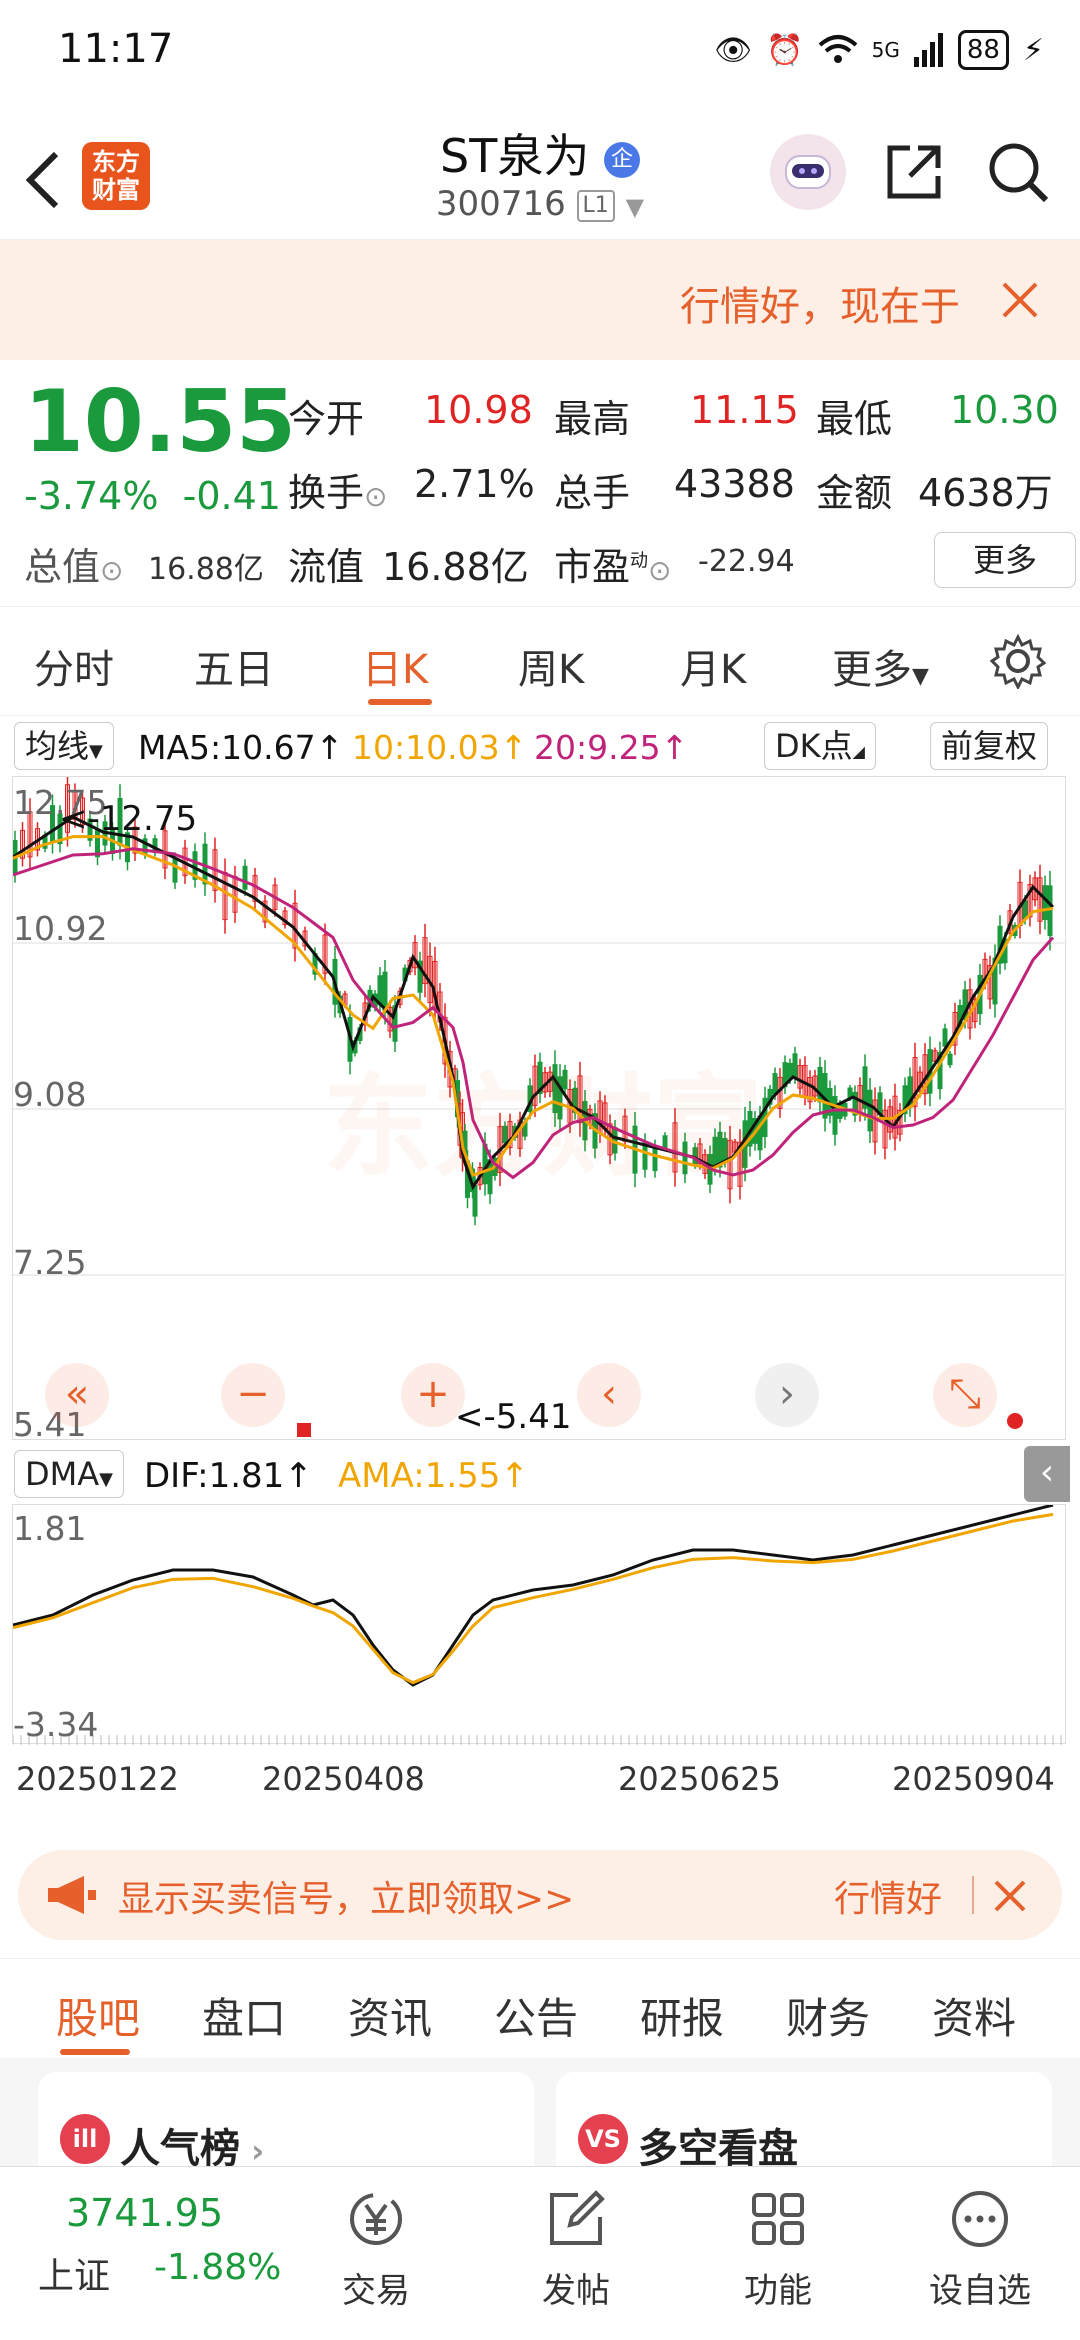 This screenshot has height=2340, width=1080. I want to click on status-icons: 👁 ⏰ 5G 88 ⚡, so click(879, 50).